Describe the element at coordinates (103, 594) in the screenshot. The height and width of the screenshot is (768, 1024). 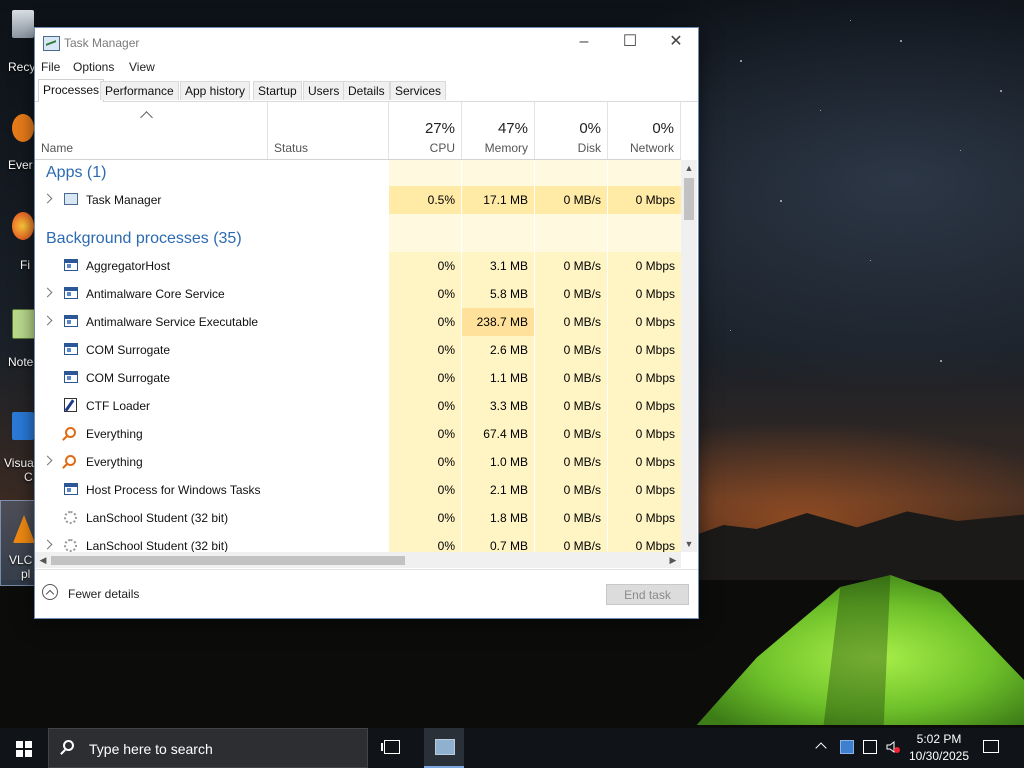
I see `fewer-details-link: Fewer details` at that location.